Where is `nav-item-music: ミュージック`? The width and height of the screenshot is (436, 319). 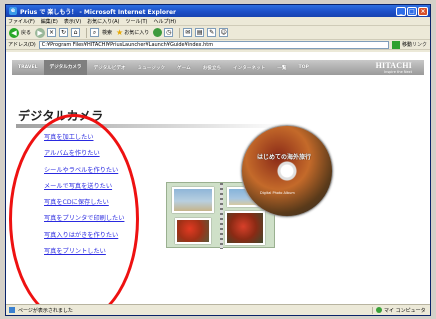
nav-item-music: ミュージック is located at coordinates (151, 68).